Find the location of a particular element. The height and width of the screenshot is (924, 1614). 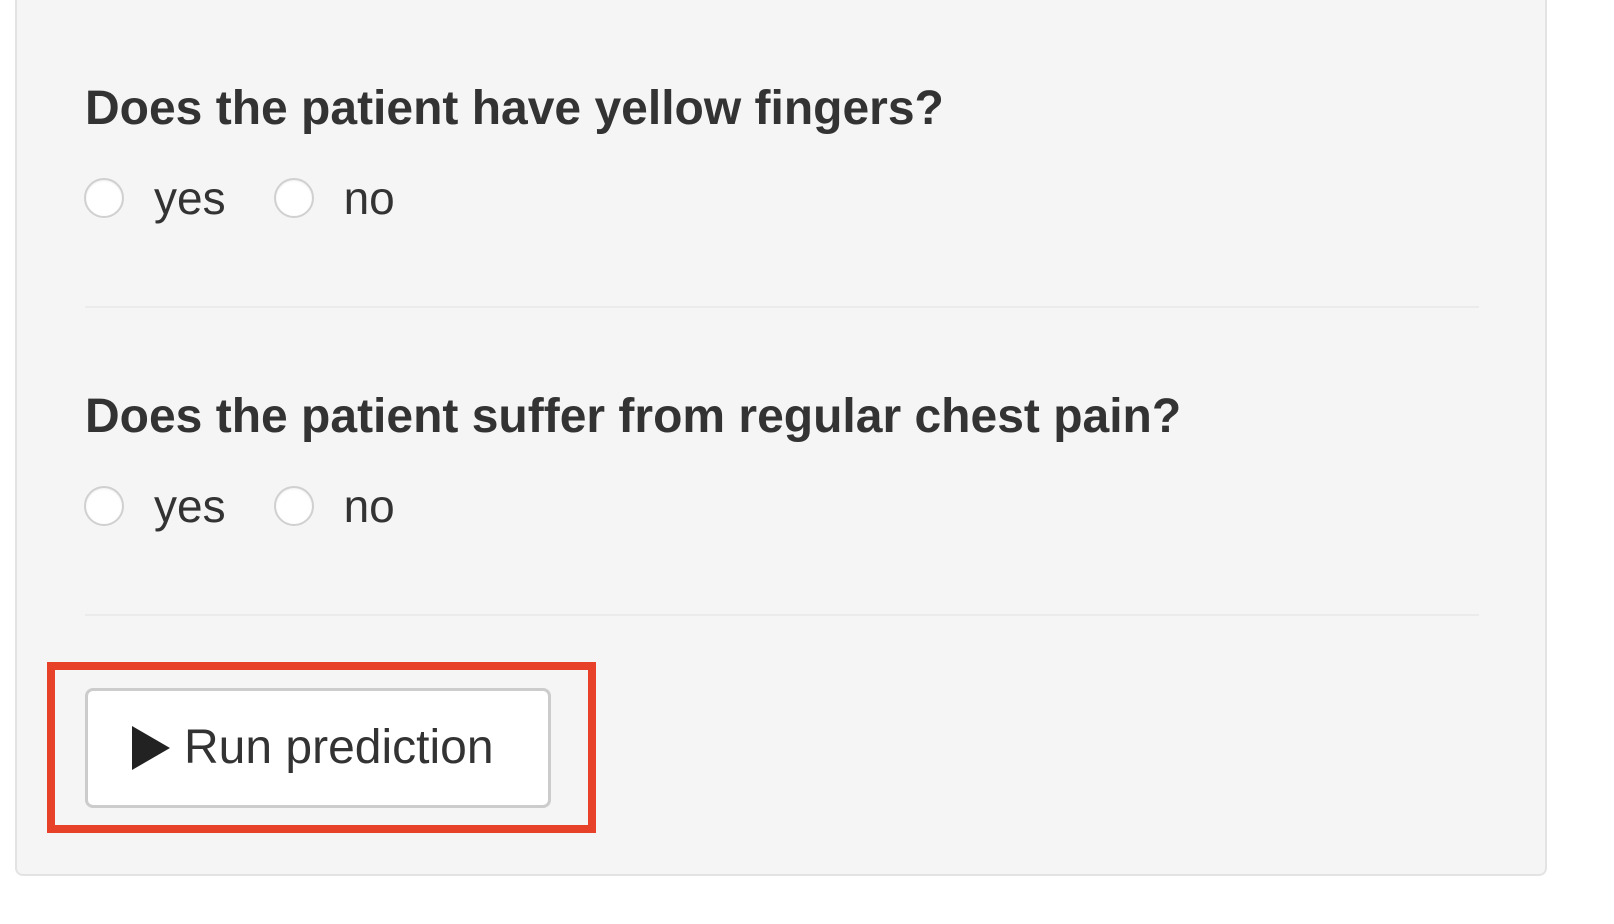

radio-group-chest-pain: yes no is located at coordinates (239, 506).